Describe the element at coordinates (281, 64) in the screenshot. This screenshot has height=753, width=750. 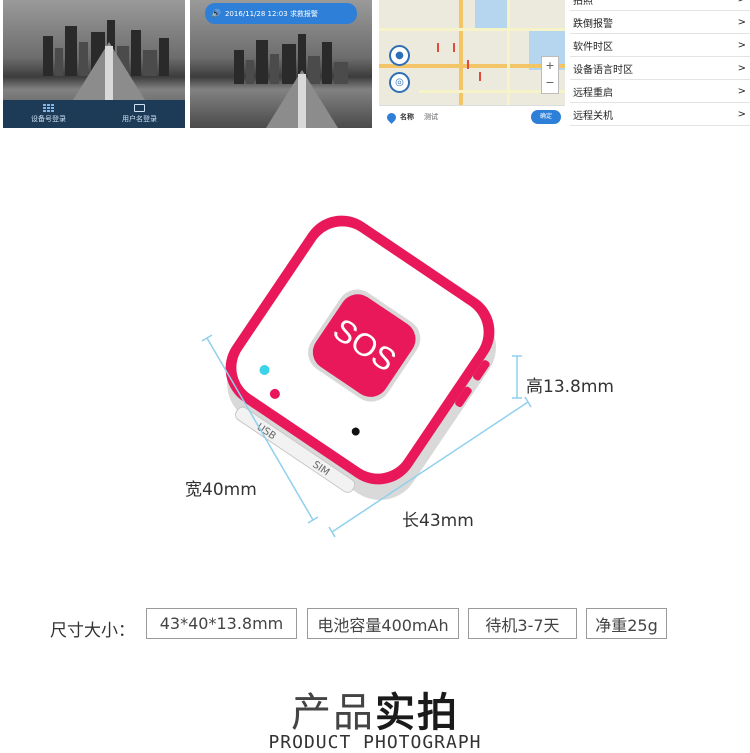
I see `notification-screen-screenshot: 🔊 2016/11/28 12:03 求救报警` at that location.